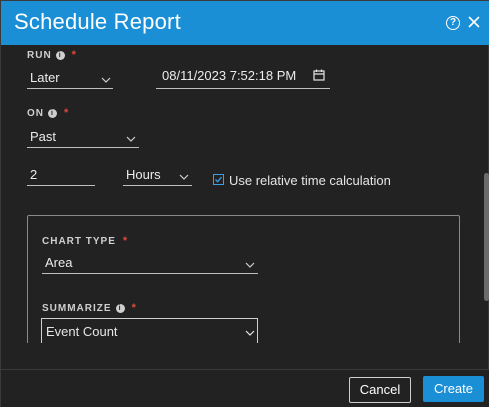 The image size is (489, 407). Describe the element at coordinates (83, 137) in the screenshot. I see `on-select: Past` at that location.